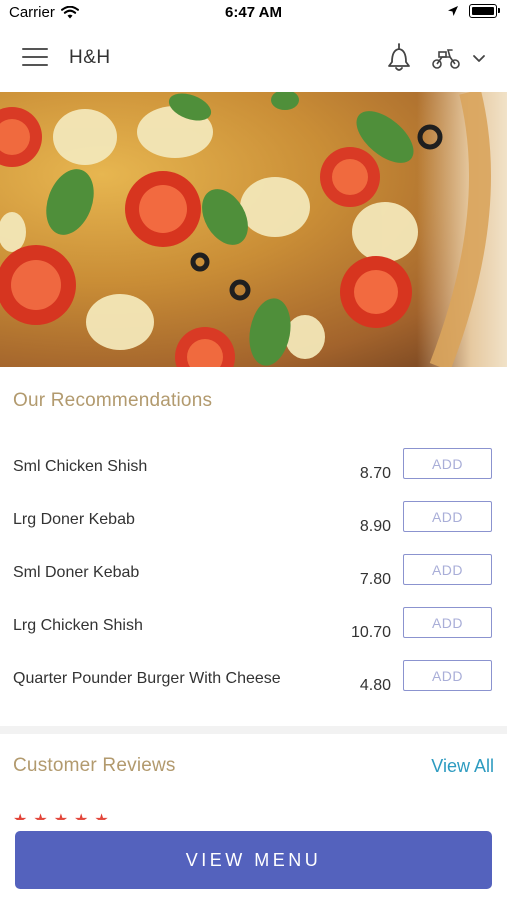 This screenshot has width=507, height=900. I want to click on item-name: Sml Chicken Shish, so click(80, 466).